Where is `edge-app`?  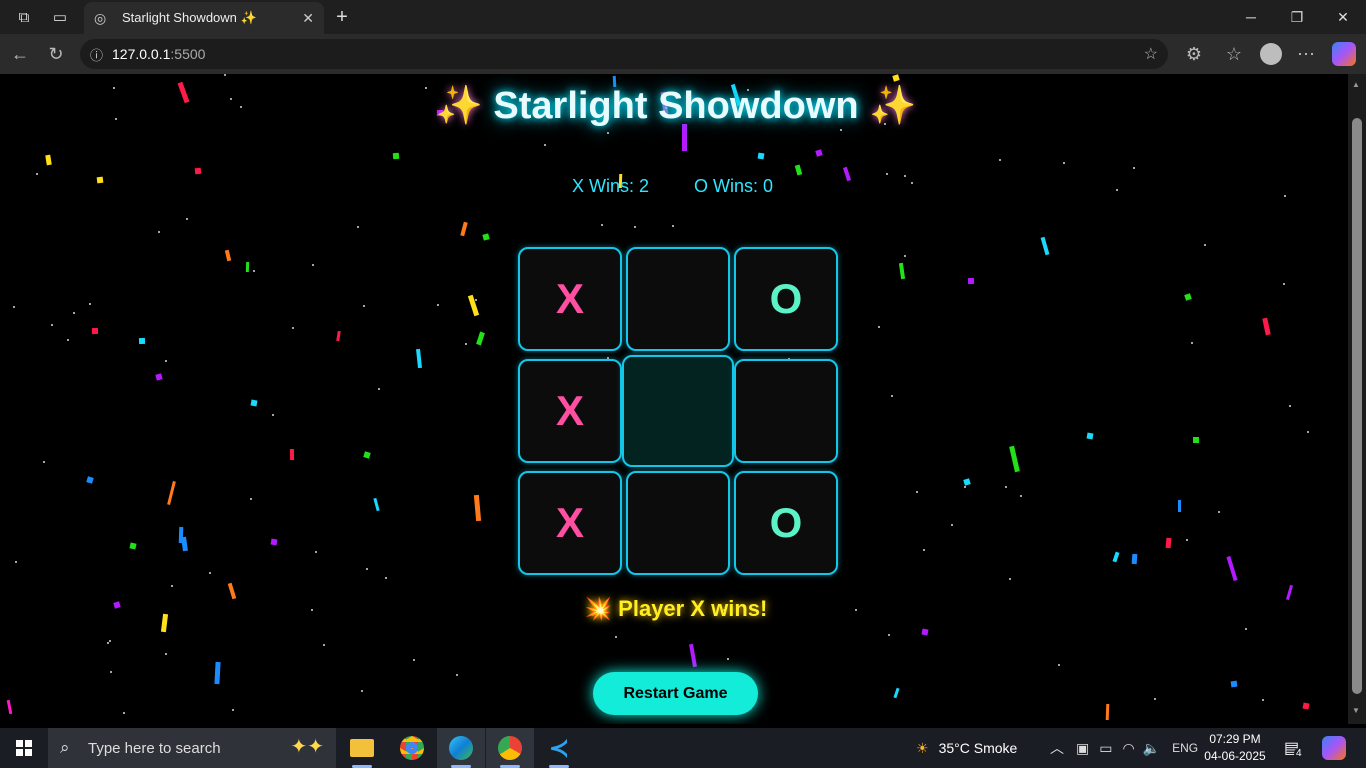
edge-app is located at coordinates (461, 748).